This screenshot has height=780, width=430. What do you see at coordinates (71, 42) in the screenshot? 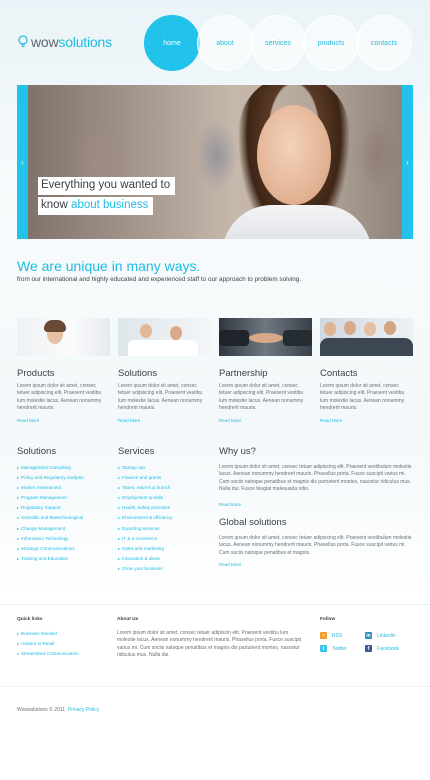
I see `logo-text: wowsolutions` at bounding box center [71, 42].